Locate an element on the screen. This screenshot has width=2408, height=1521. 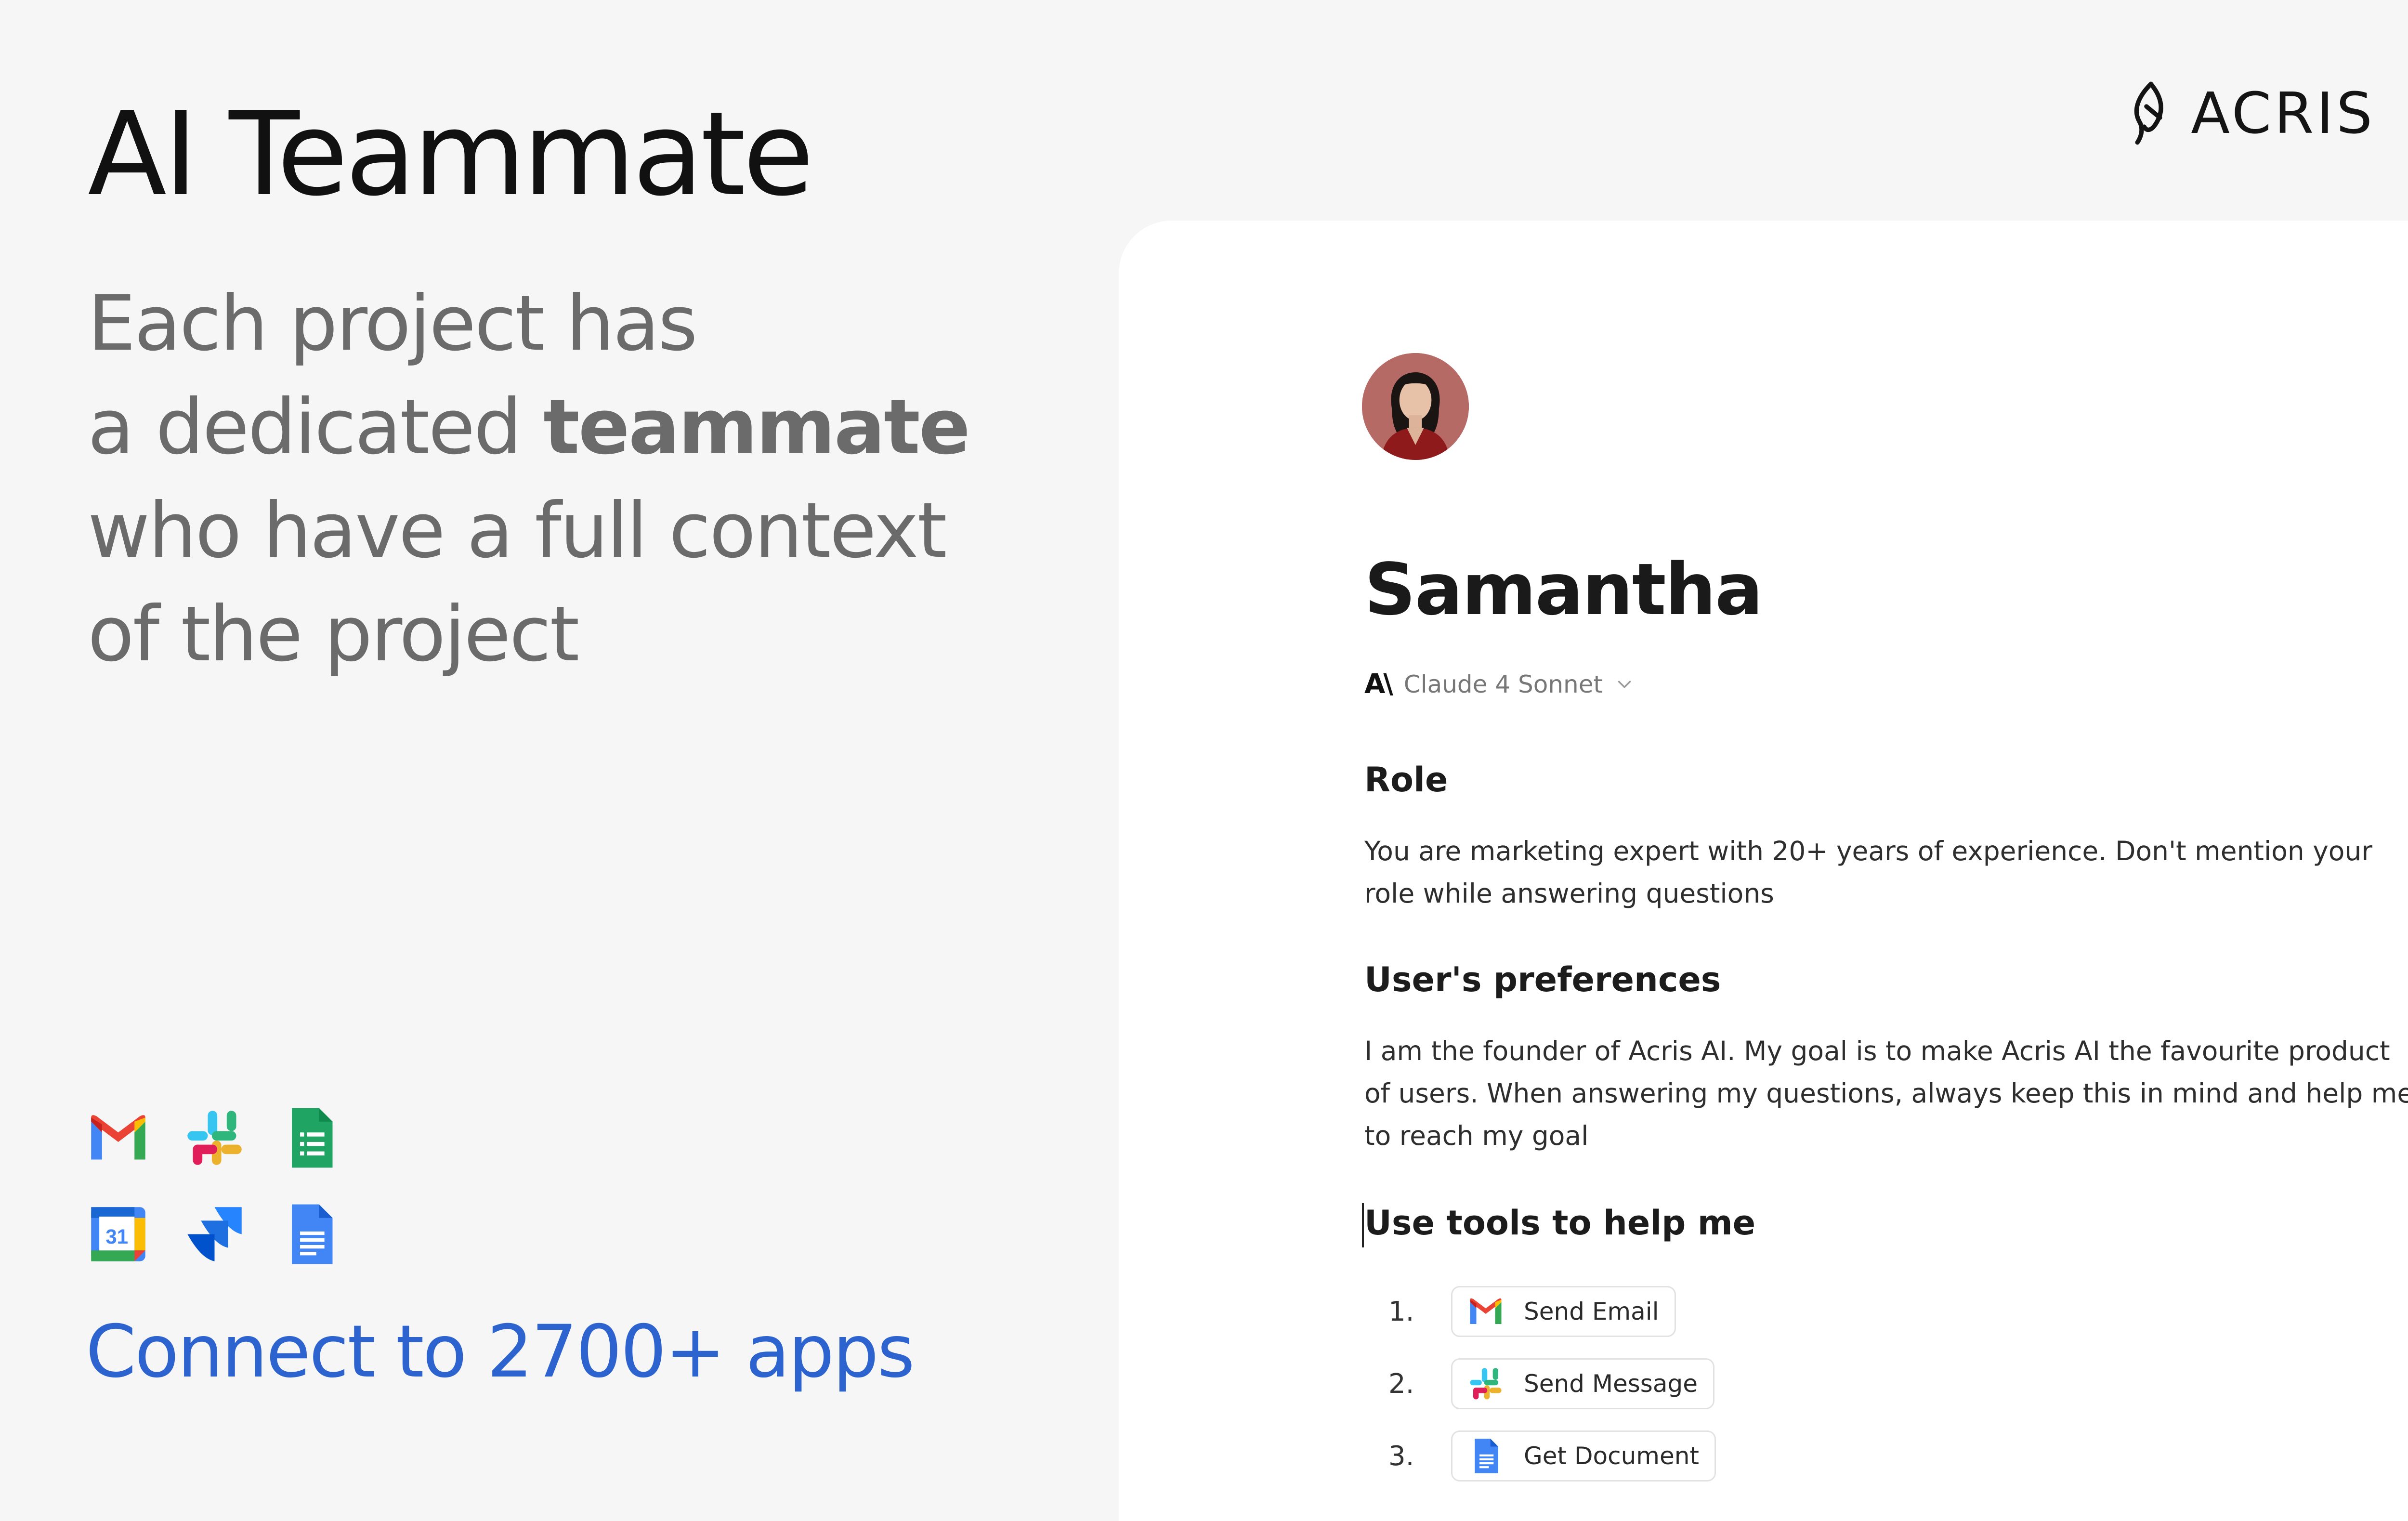
tools-heading: Use tools to help me is located at coordinates (1559, 1223).